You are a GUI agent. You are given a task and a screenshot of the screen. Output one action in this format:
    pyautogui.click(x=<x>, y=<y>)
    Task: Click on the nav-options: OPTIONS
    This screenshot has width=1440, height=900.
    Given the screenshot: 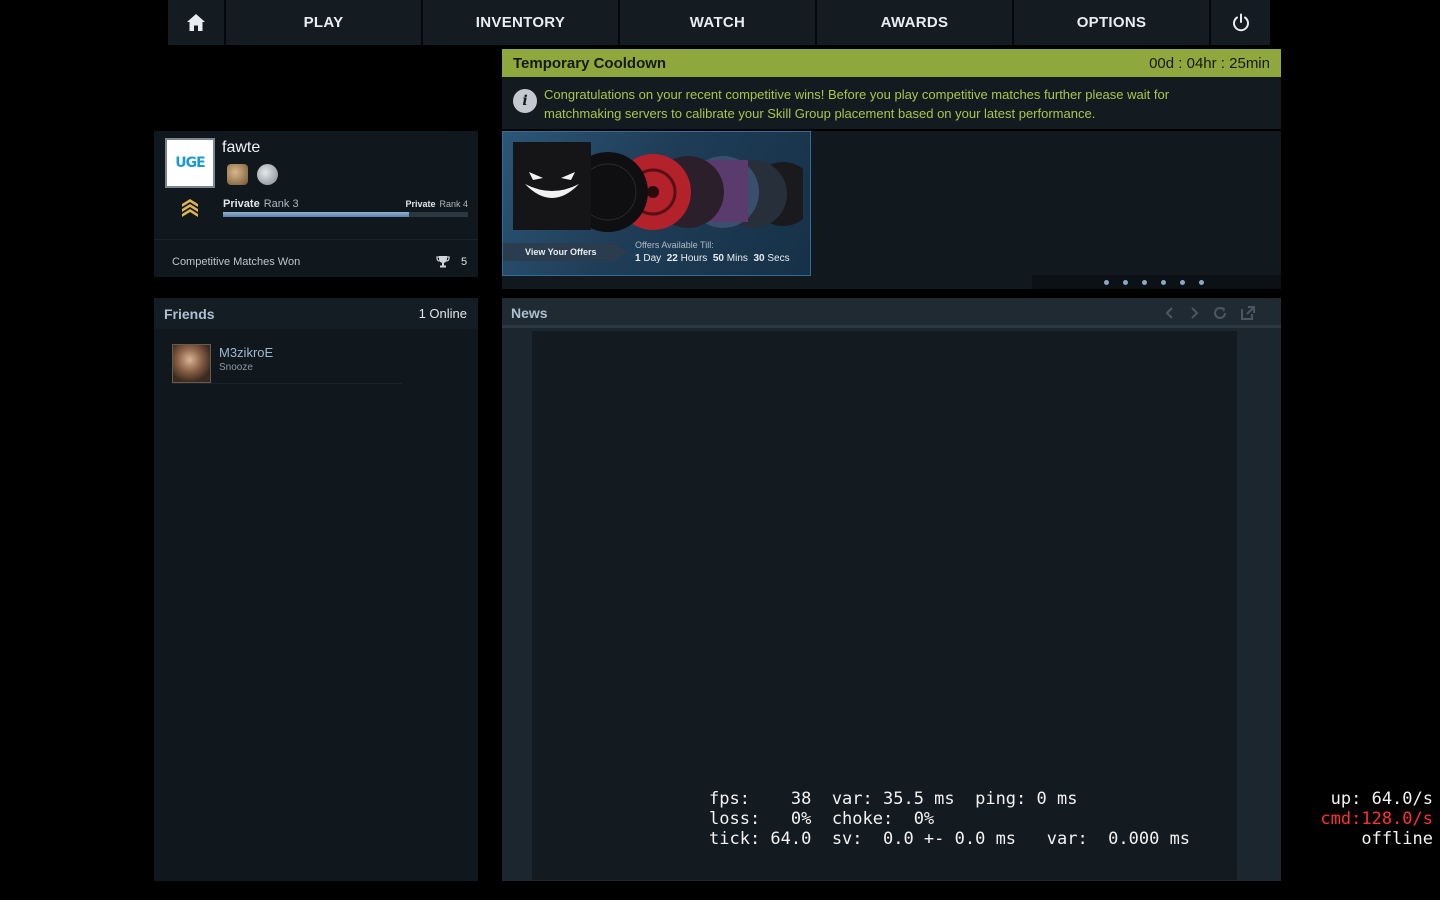 What is the action you would take?
    pyautogui.click(x=1112, y=22)
    